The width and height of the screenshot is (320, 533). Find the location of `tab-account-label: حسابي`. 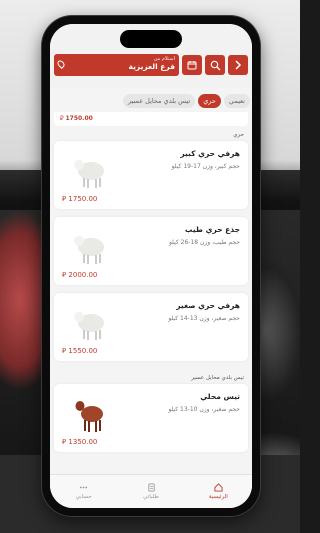

tab-account-label: حسابي is located at coordinates (83, 497).